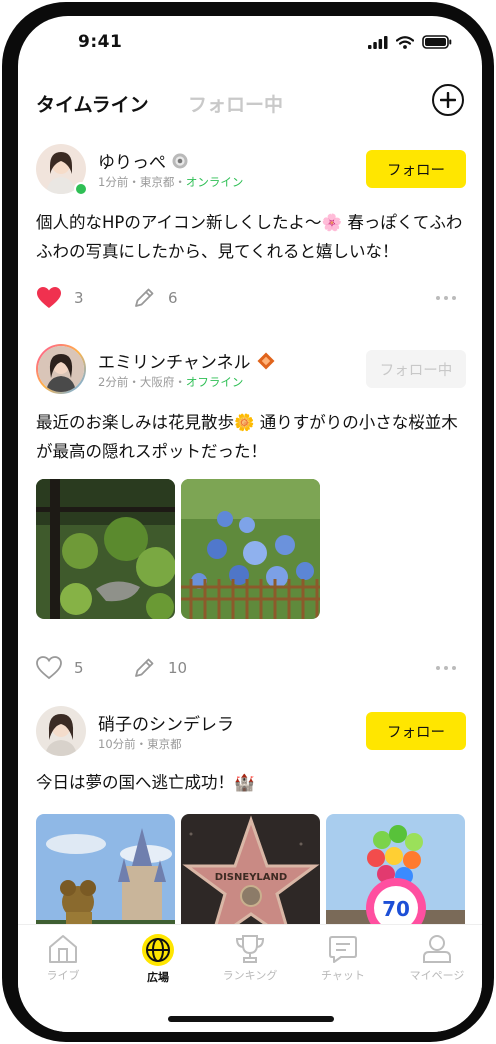 The width and height of the screenshot is (496, 1044). I want to click on heart-outline-icon, so click(49, 668).